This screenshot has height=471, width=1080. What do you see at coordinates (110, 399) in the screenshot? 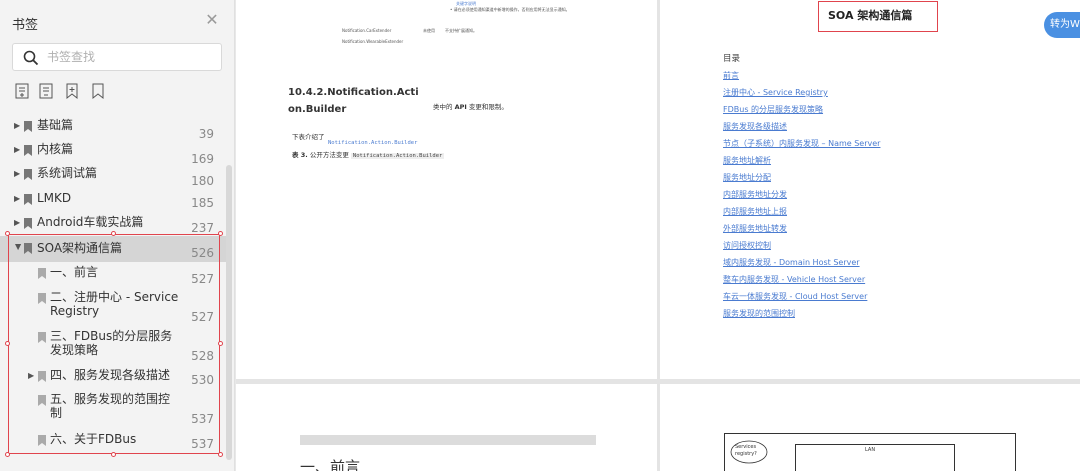
I see `bookmark-label-line-1: 五、服务发现的范围控` at bounding box center [110, 399].